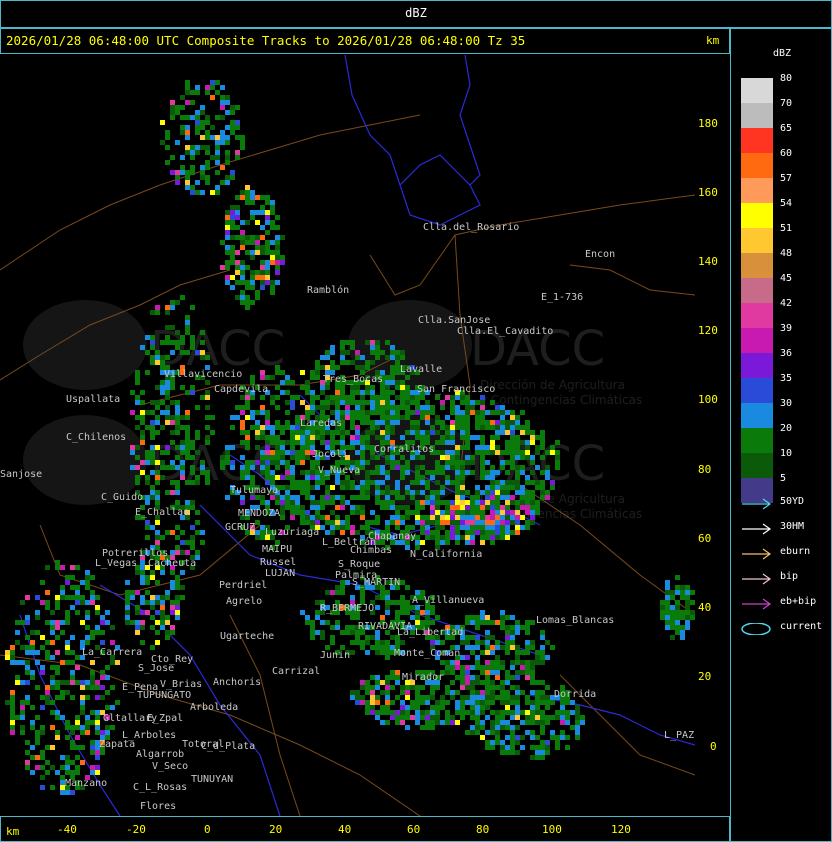 Image resolution: width=832 pixels, height=842 pixels. What do you see at coordinates (247, 636) in the screenshot?
I see `place-label: Ugarteche` at bounding box center [247, 636].